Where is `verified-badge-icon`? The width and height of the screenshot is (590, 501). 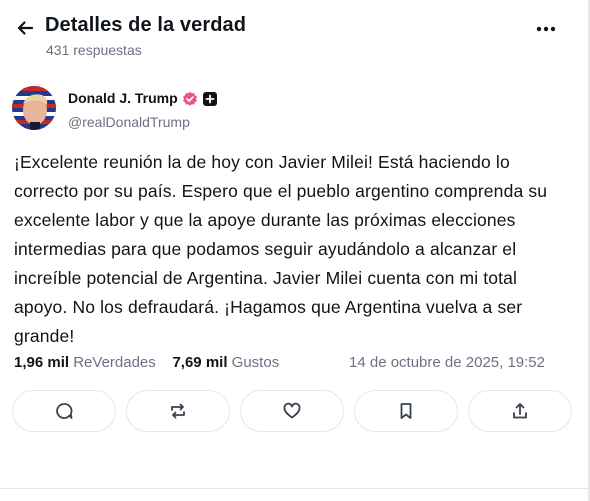 verified-badge-icon is located at coordinates (190, 98).